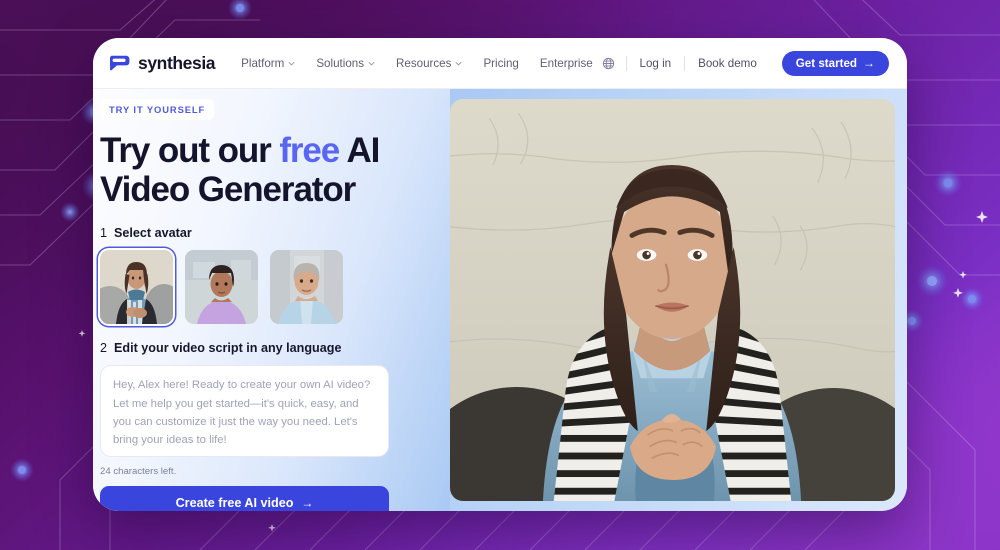 This screenshot has width=1000, height=550. Describe the element at coordinates (340, 63) in the screenshot. I see `nav-link-solutions-label: Solutions` at that location.